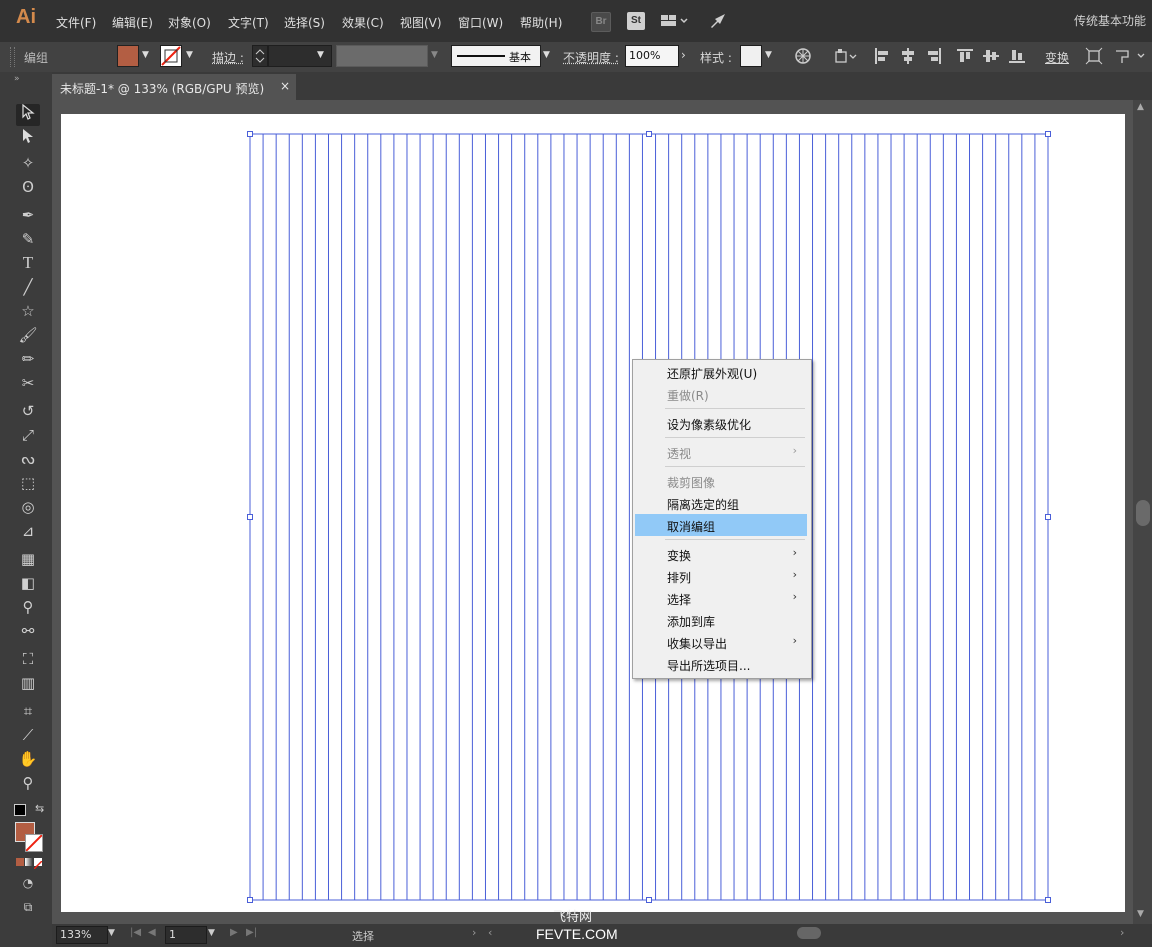 The image size is (1152, 947). What do you see at coordinates (38, 864) in the screenshot?
I see `none-mode-icon` at bounding box center [38, 864].